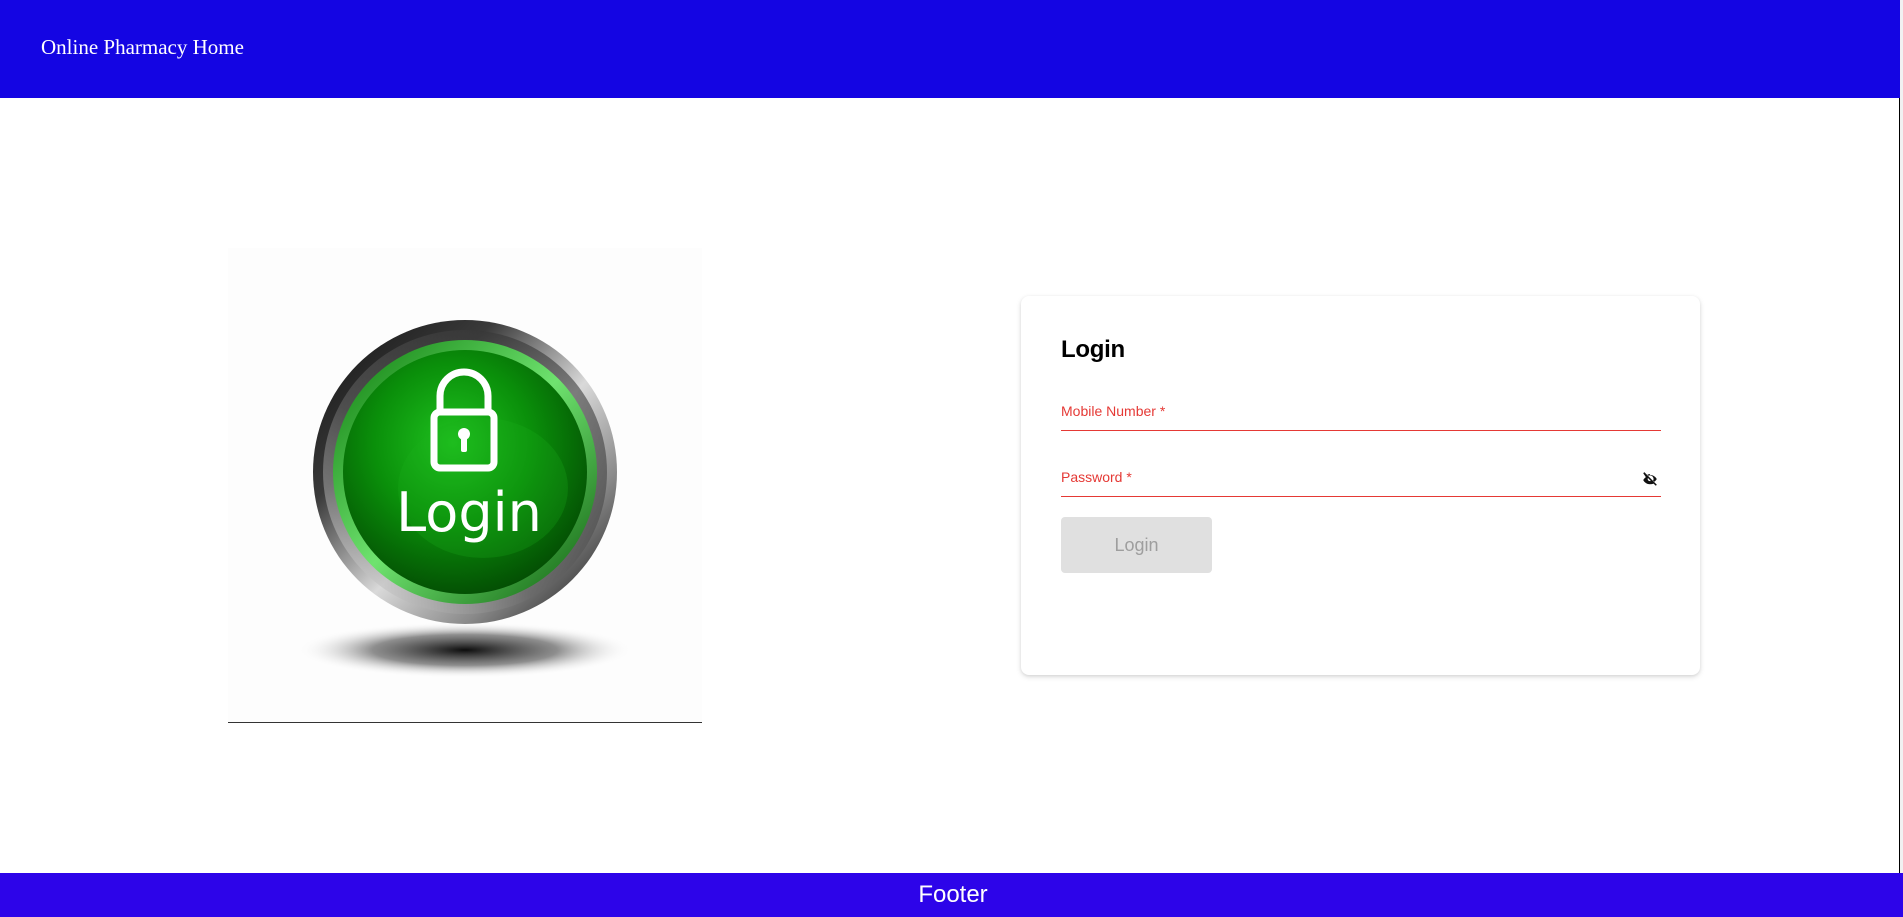 This screenshot has width=1903, height=917. I want to click on login-badge-graphic: Login, so click(465, 499).